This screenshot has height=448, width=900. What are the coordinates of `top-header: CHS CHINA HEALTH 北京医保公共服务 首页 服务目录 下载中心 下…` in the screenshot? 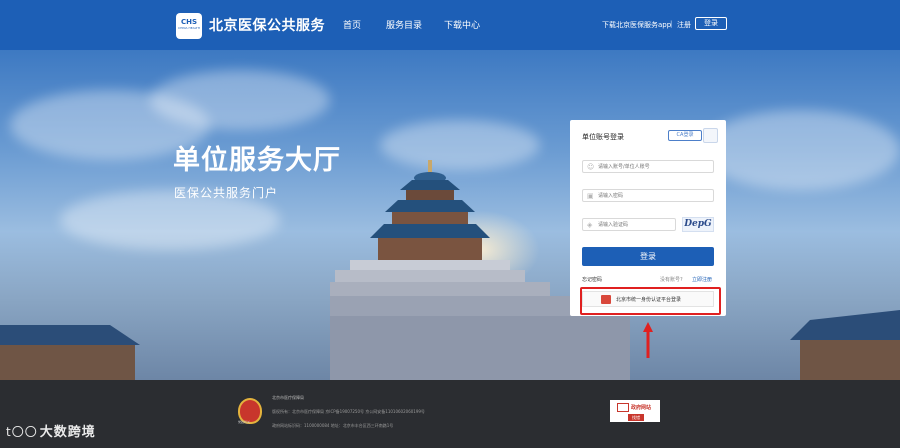 It's located at (450, 25).